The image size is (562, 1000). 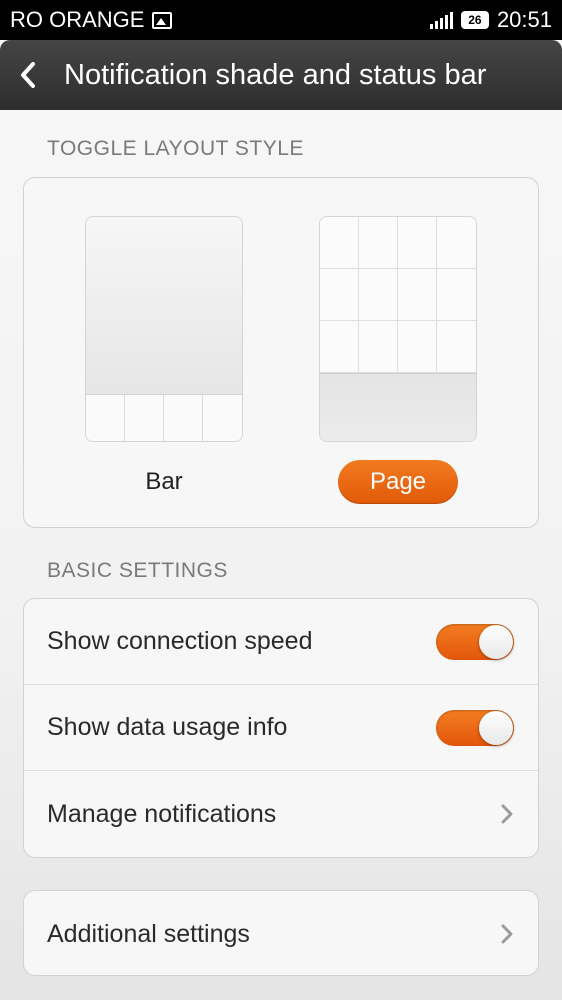 I want to click on page-option-button: Page, so click(x=398, y=482).